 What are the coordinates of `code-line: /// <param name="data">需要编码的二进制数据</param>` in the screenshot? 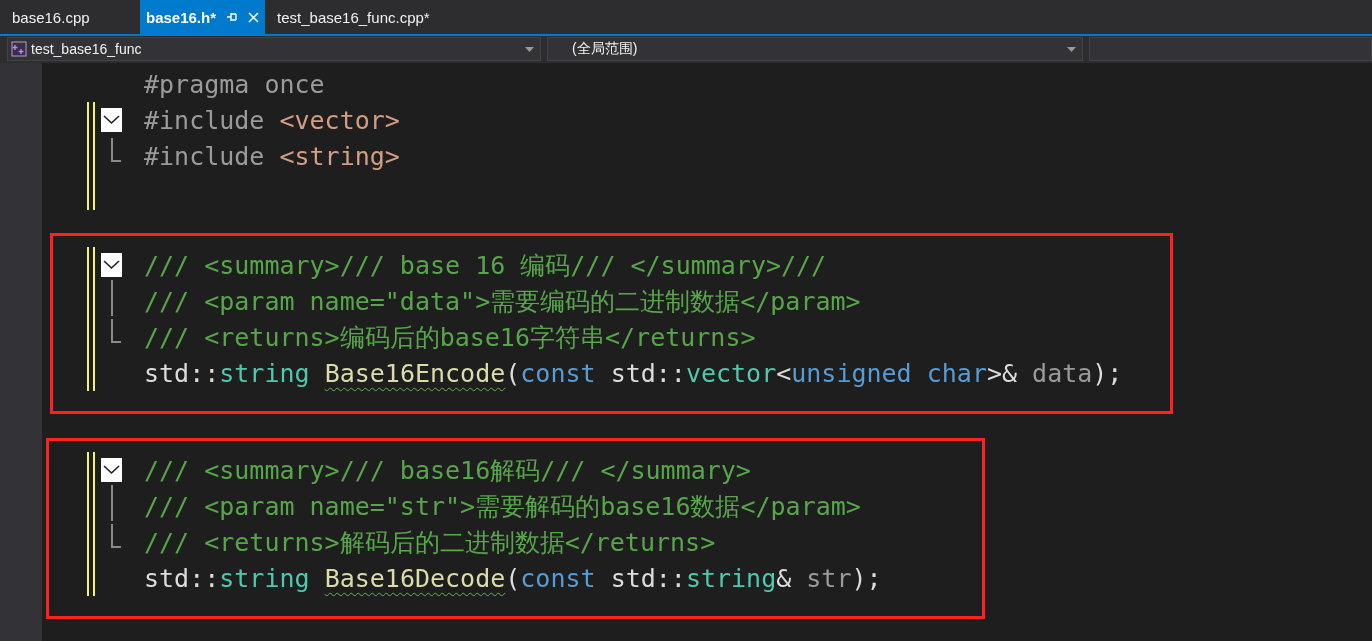 It's located at (502, 301).